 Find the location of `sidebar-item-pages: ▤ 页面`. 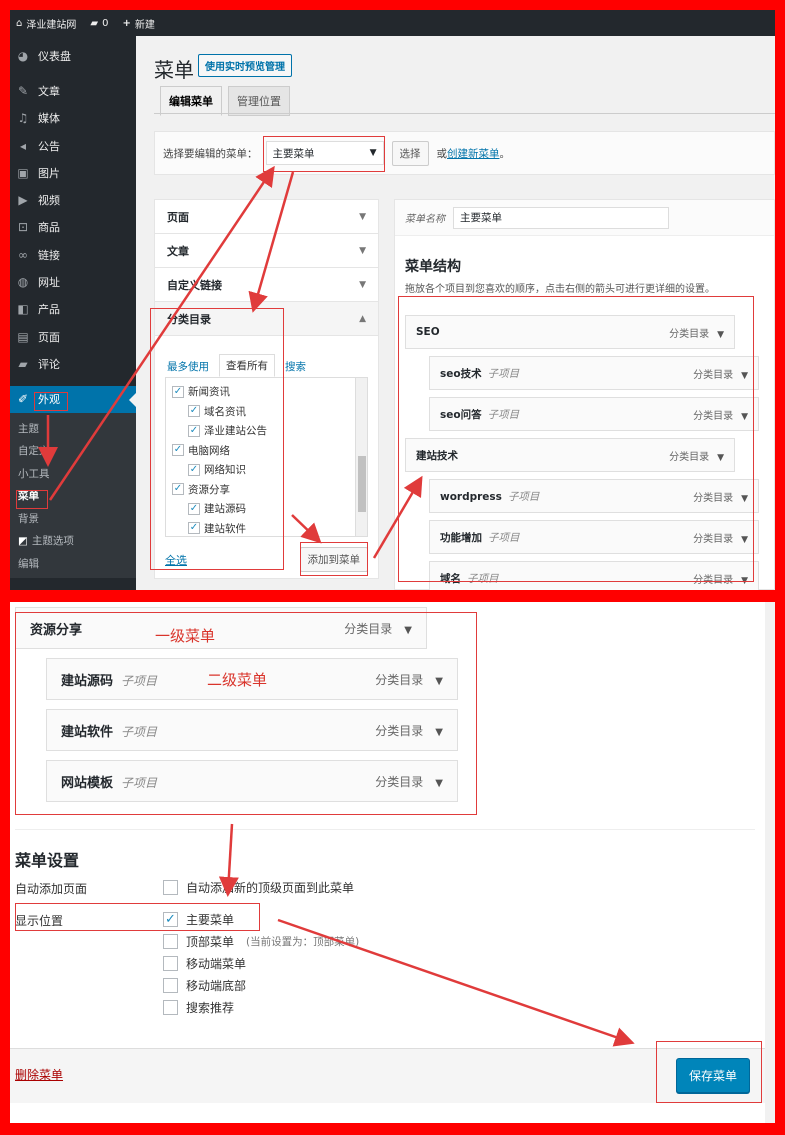

sidebar-item-pages: ▤ 页面 is located at coordinates (73, 336).